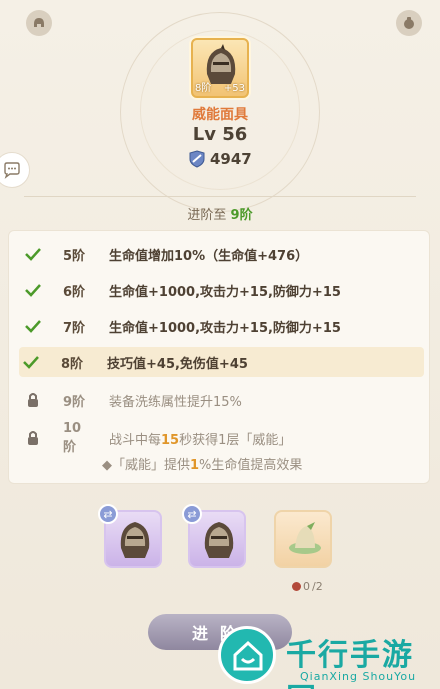  Describe the element at coordinates (220, 68) in the screenshot. I see `equipment-icon-card: 8阶 +53` at that location.